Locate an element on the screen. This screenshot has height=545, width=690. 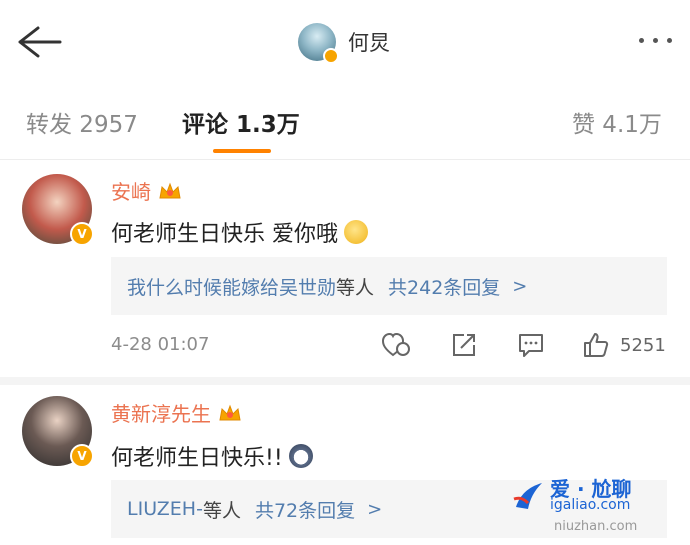
repost-button is located at coordinates (464, 345).